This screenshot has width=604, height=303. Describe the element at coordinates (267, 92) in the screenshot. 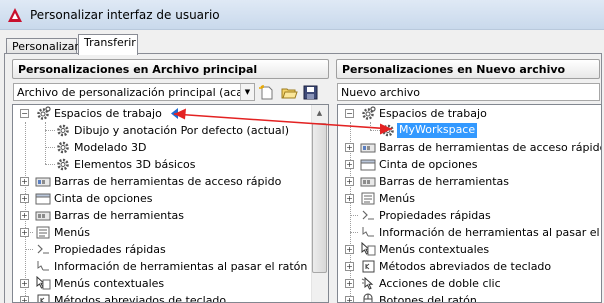

I see `new-file-icon` at that location.